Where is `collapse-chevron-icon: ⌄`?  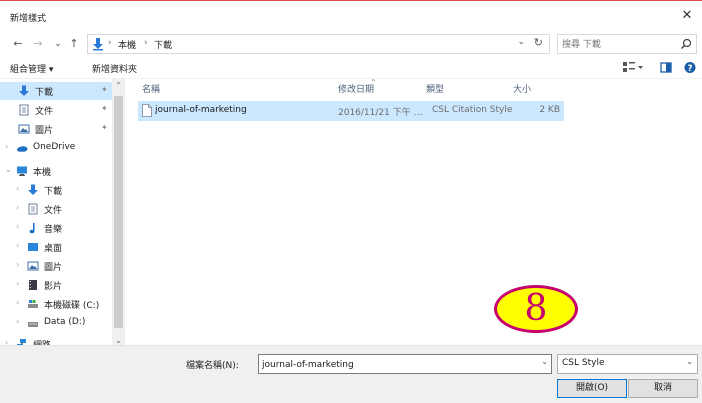
collapse-chevron-icon: ⌄ is located at coordinates (8, 169).